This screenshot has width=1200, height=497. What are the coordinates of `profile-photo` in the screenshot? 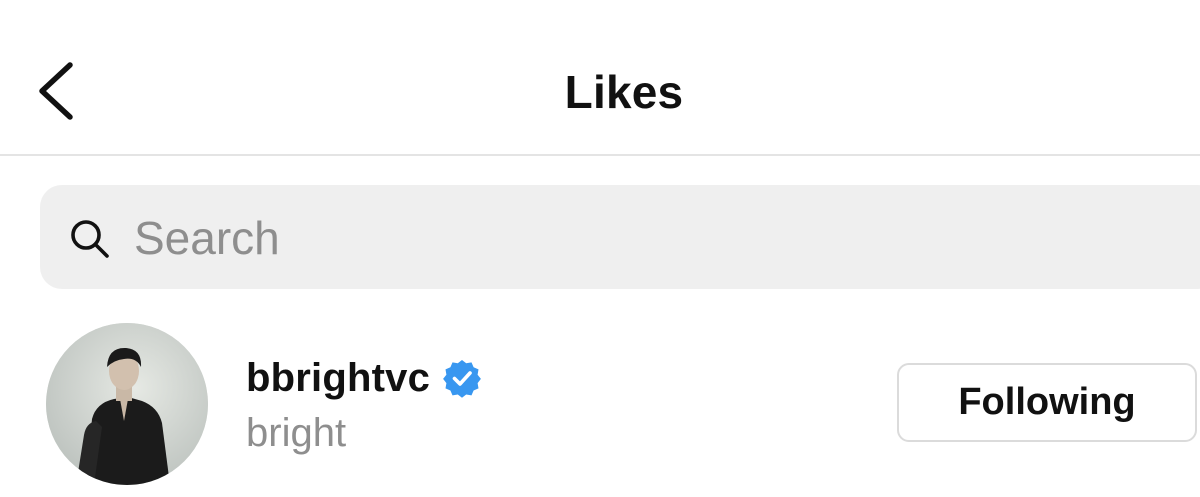 It's located at (127, 404).